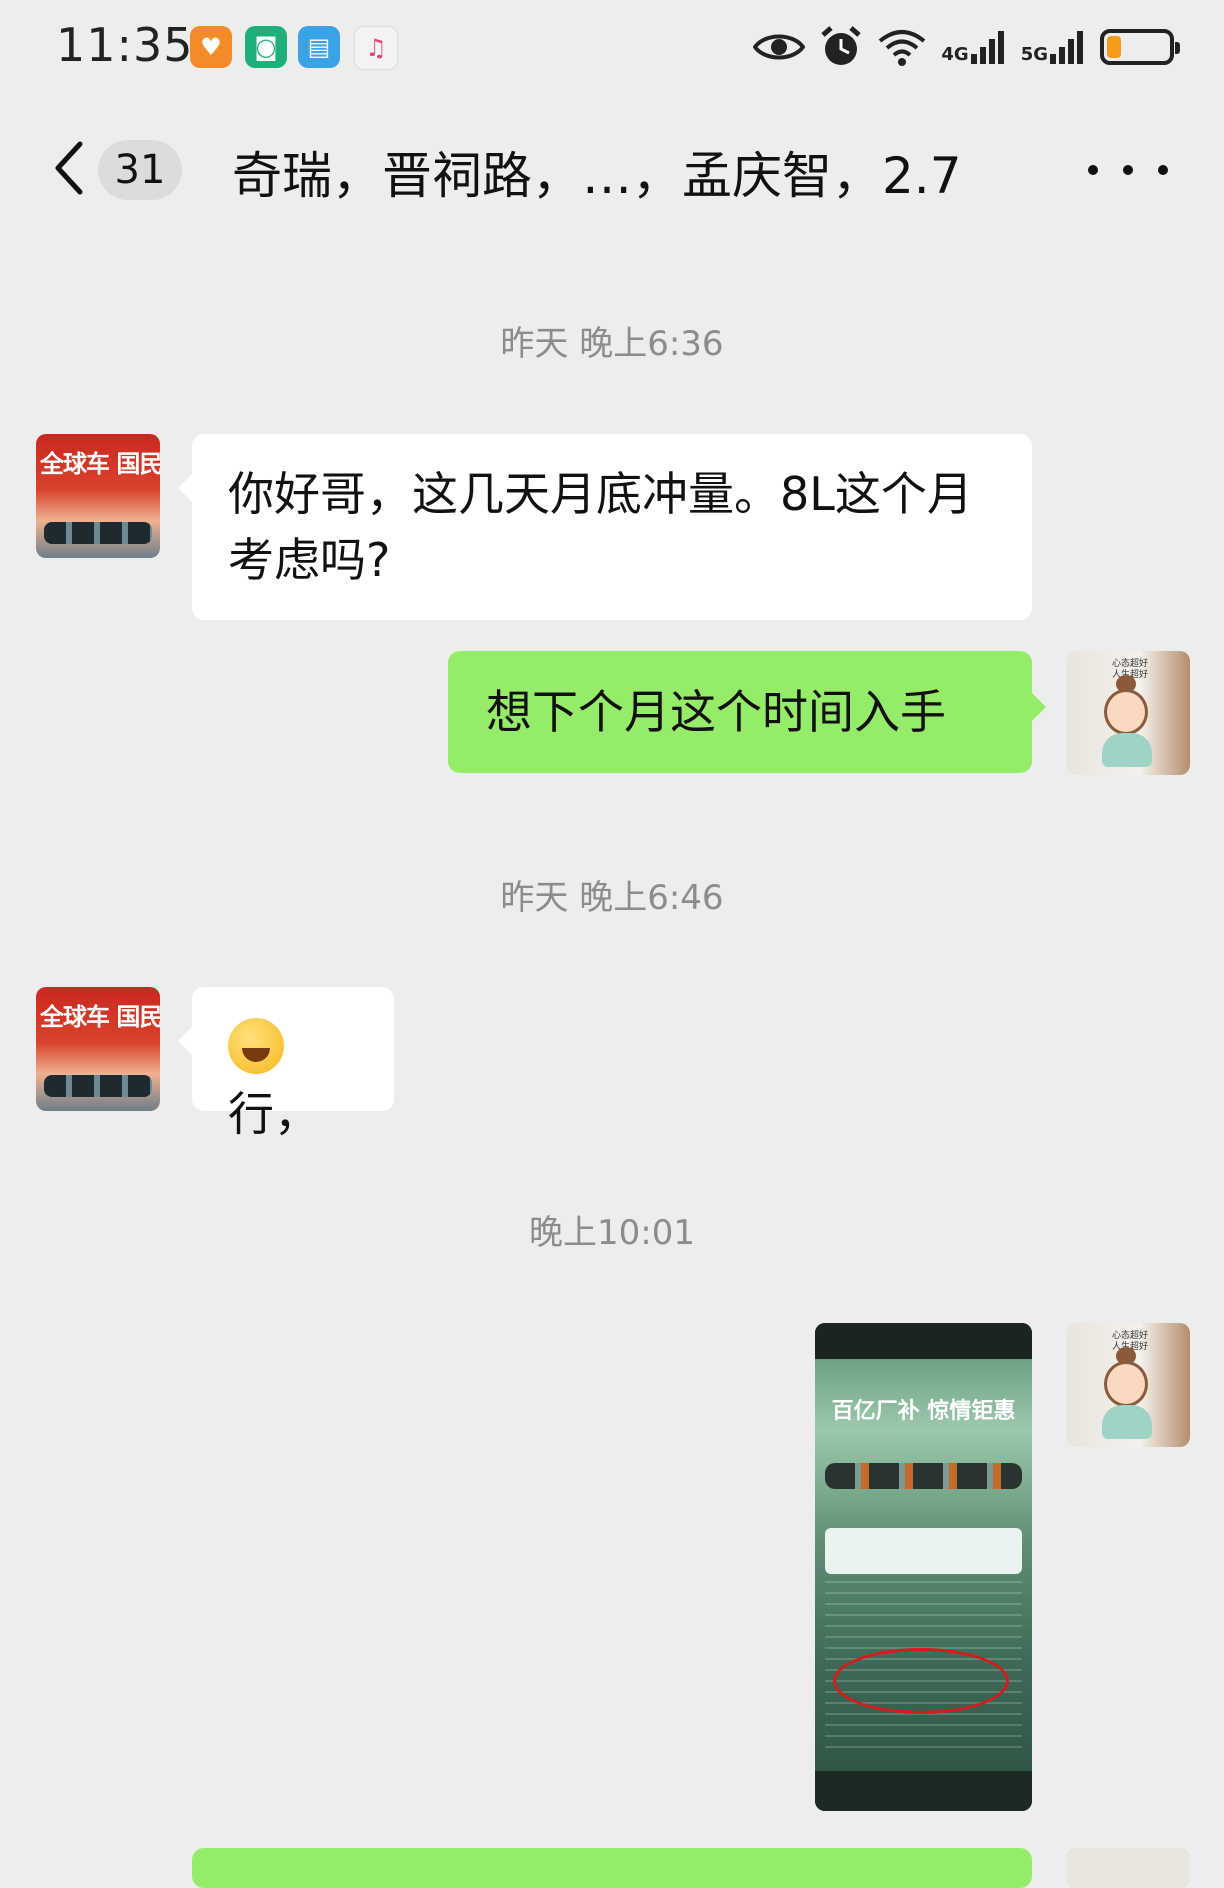  Describe the element at coordinates (955, 54) in the screenshot. I see `network-4g-label: 4G` at that location.